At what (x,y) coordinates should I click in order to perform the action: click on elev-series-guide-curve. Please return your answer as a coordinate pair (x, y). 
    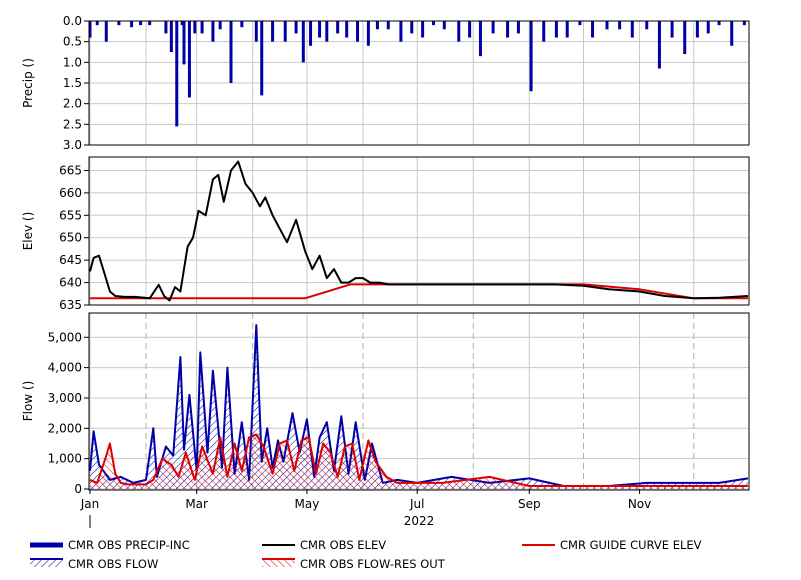
    Looking at the image, I should click on (419, 291).